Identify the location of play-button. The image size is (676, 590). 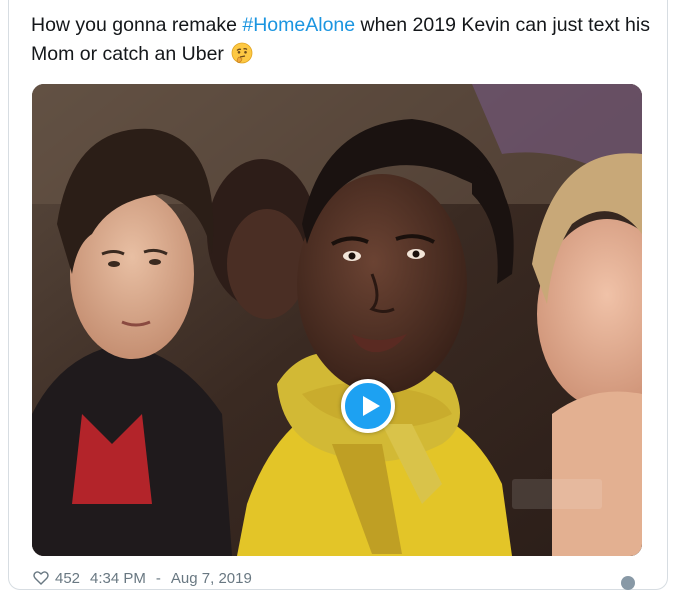
(368, 406).